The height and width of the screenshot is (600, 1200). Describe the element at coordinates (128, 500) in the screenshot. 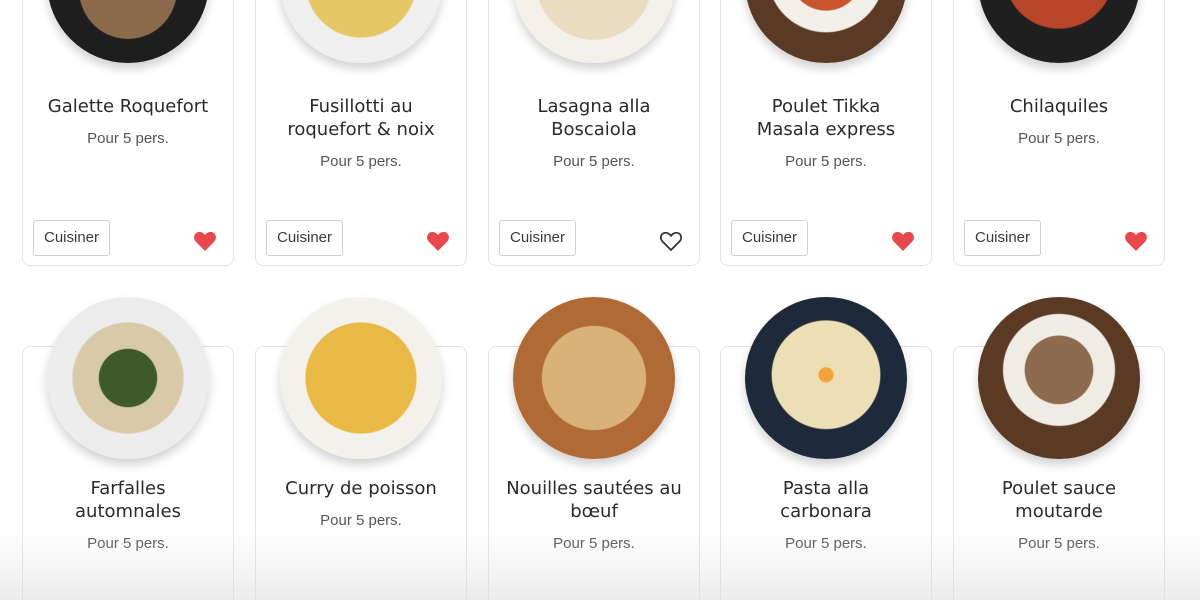

I see `recipe-title: Farfalles automnales` at that location.